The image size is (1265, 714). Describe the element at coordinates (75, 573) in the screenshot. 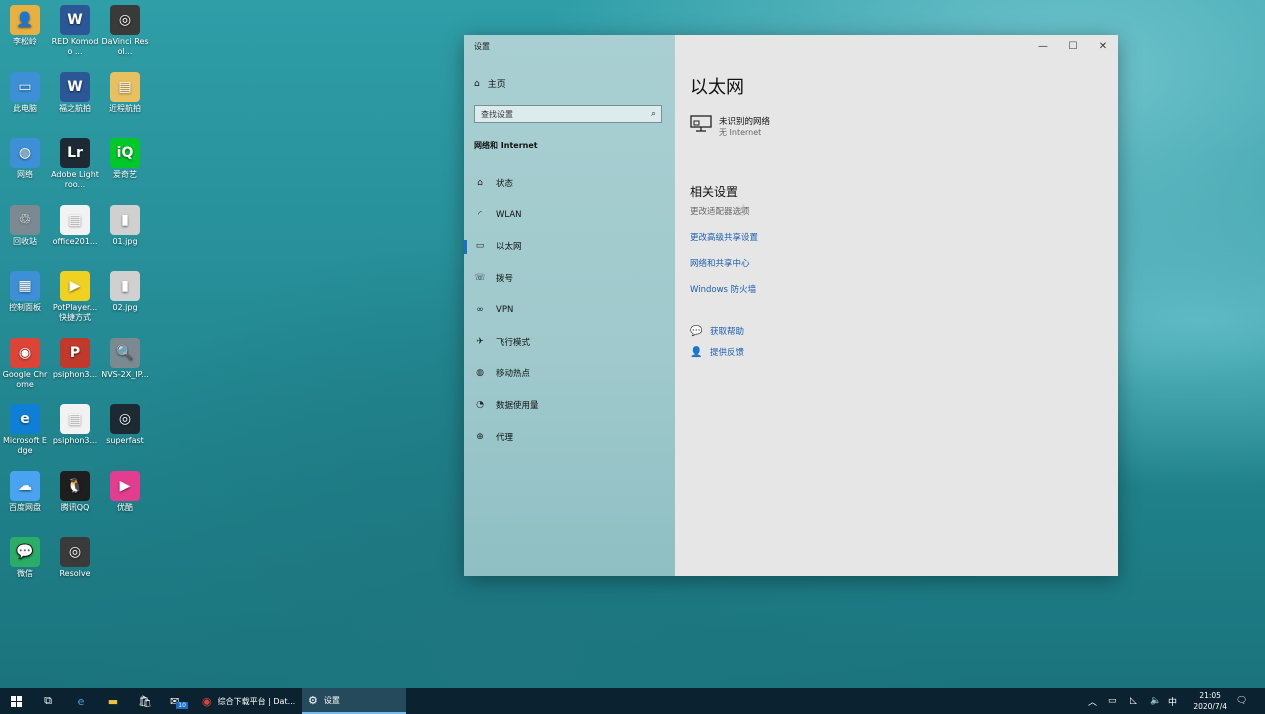

I see `desktop-icon-label: Resolve` at that location.